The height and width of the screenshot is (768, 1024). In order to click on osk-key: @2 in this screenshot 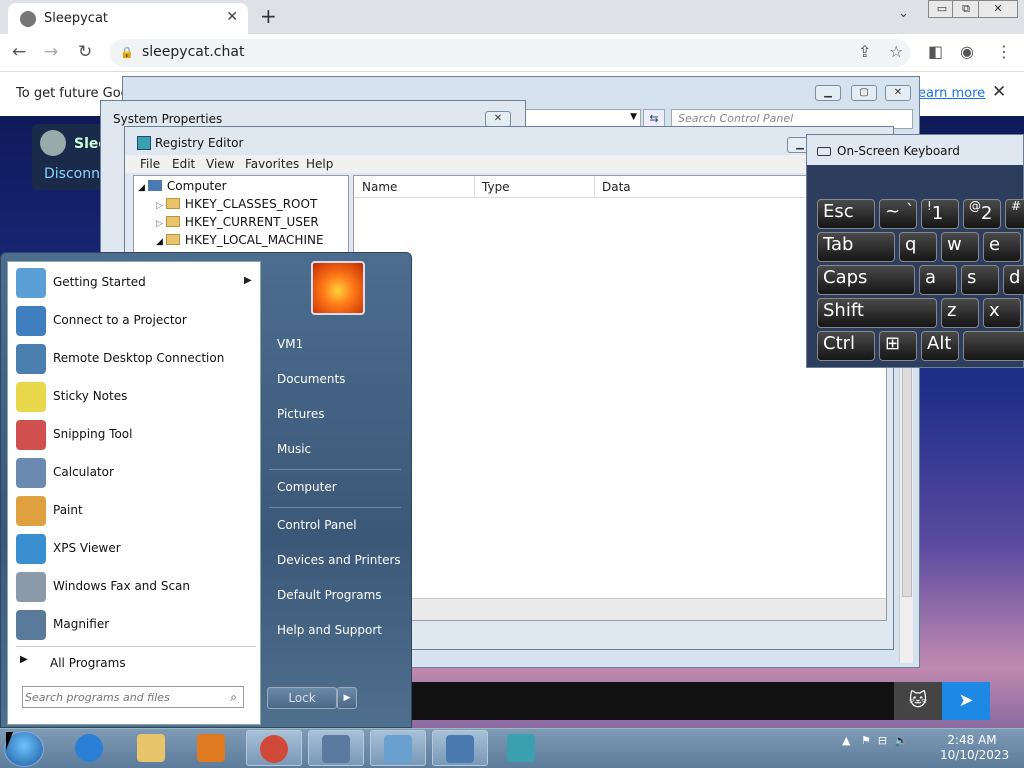, I will do `click(982, 214)`.